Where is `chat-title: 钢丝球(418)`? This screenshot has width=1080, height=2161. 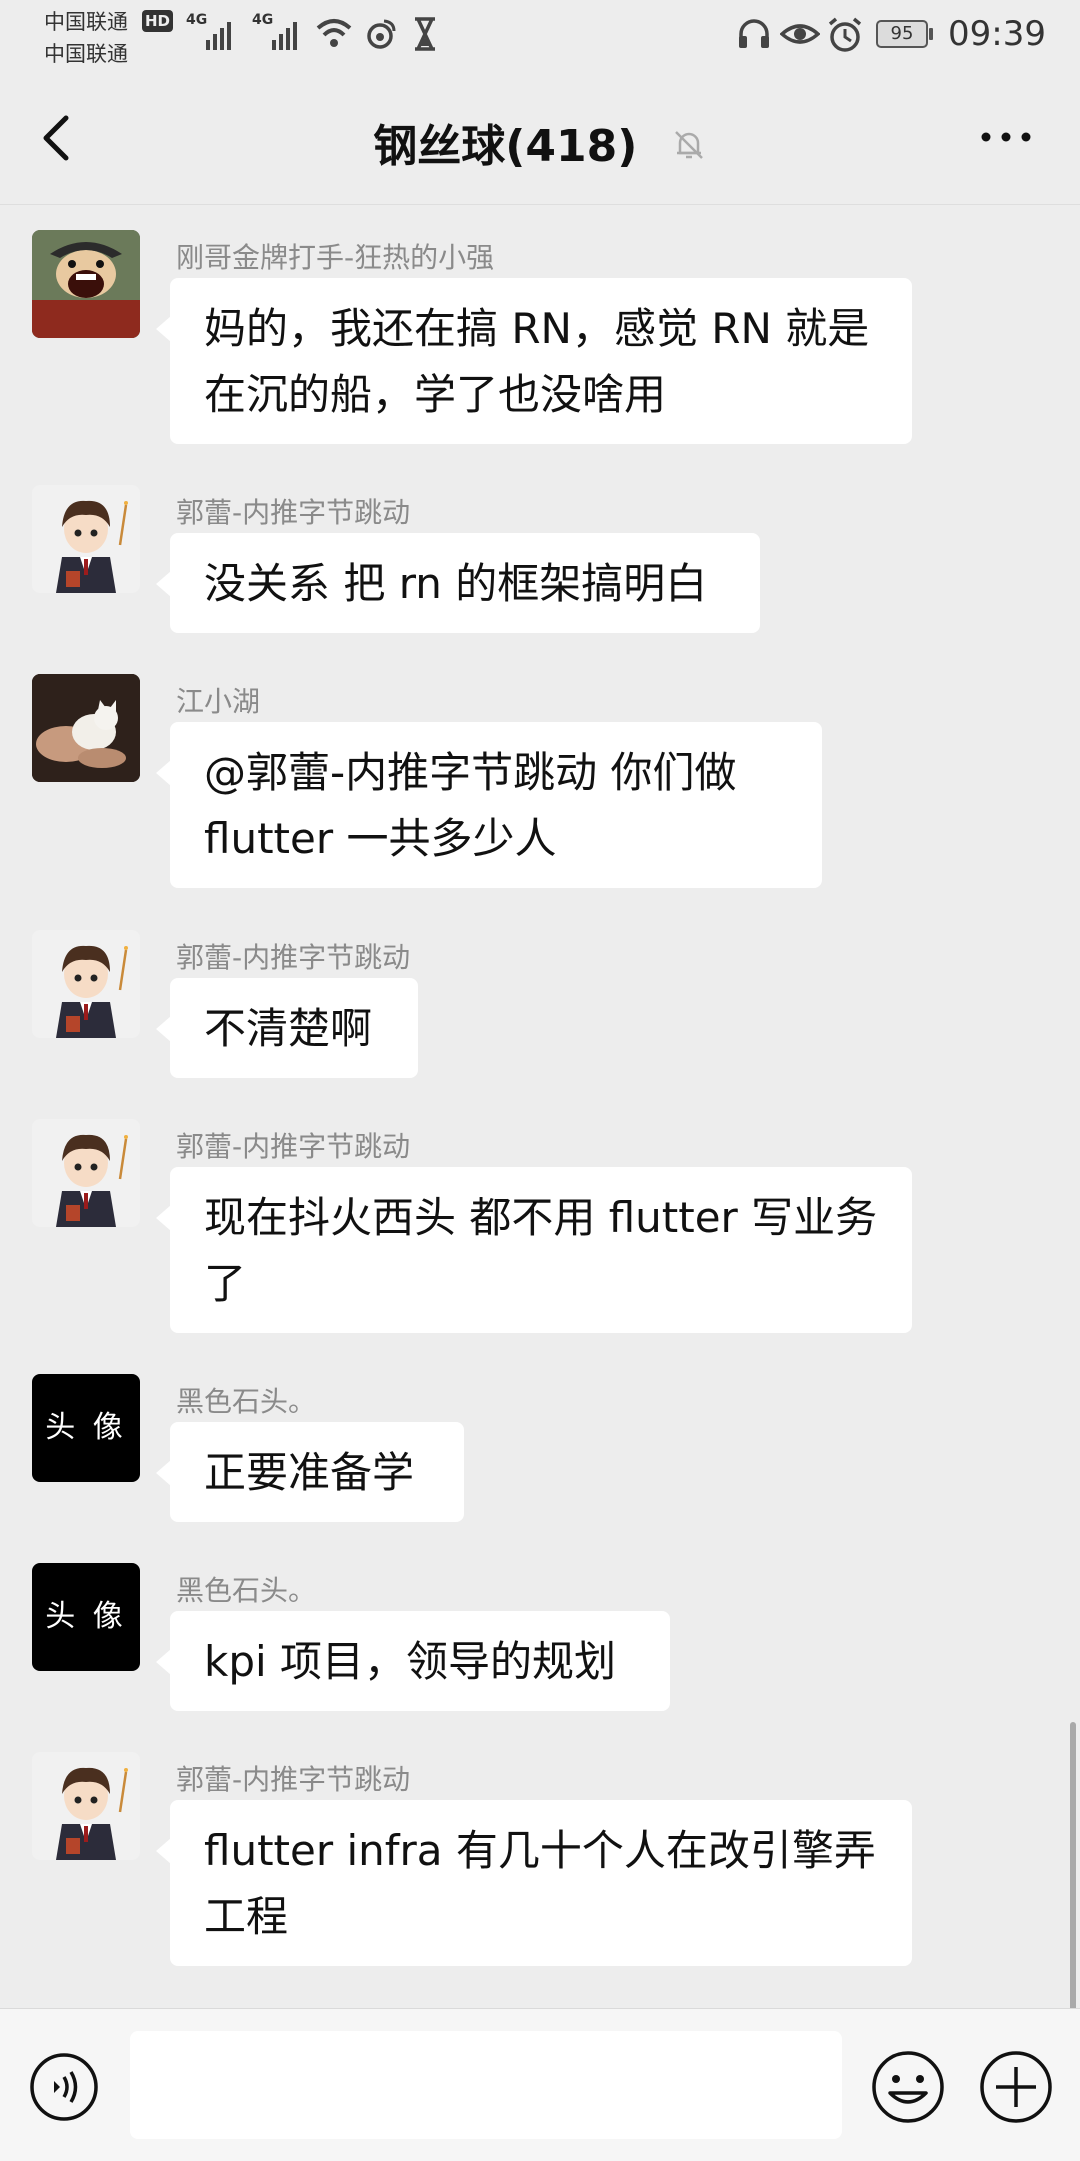 chat-title: 钢丝球(418) is located at coordinates (505, 146).